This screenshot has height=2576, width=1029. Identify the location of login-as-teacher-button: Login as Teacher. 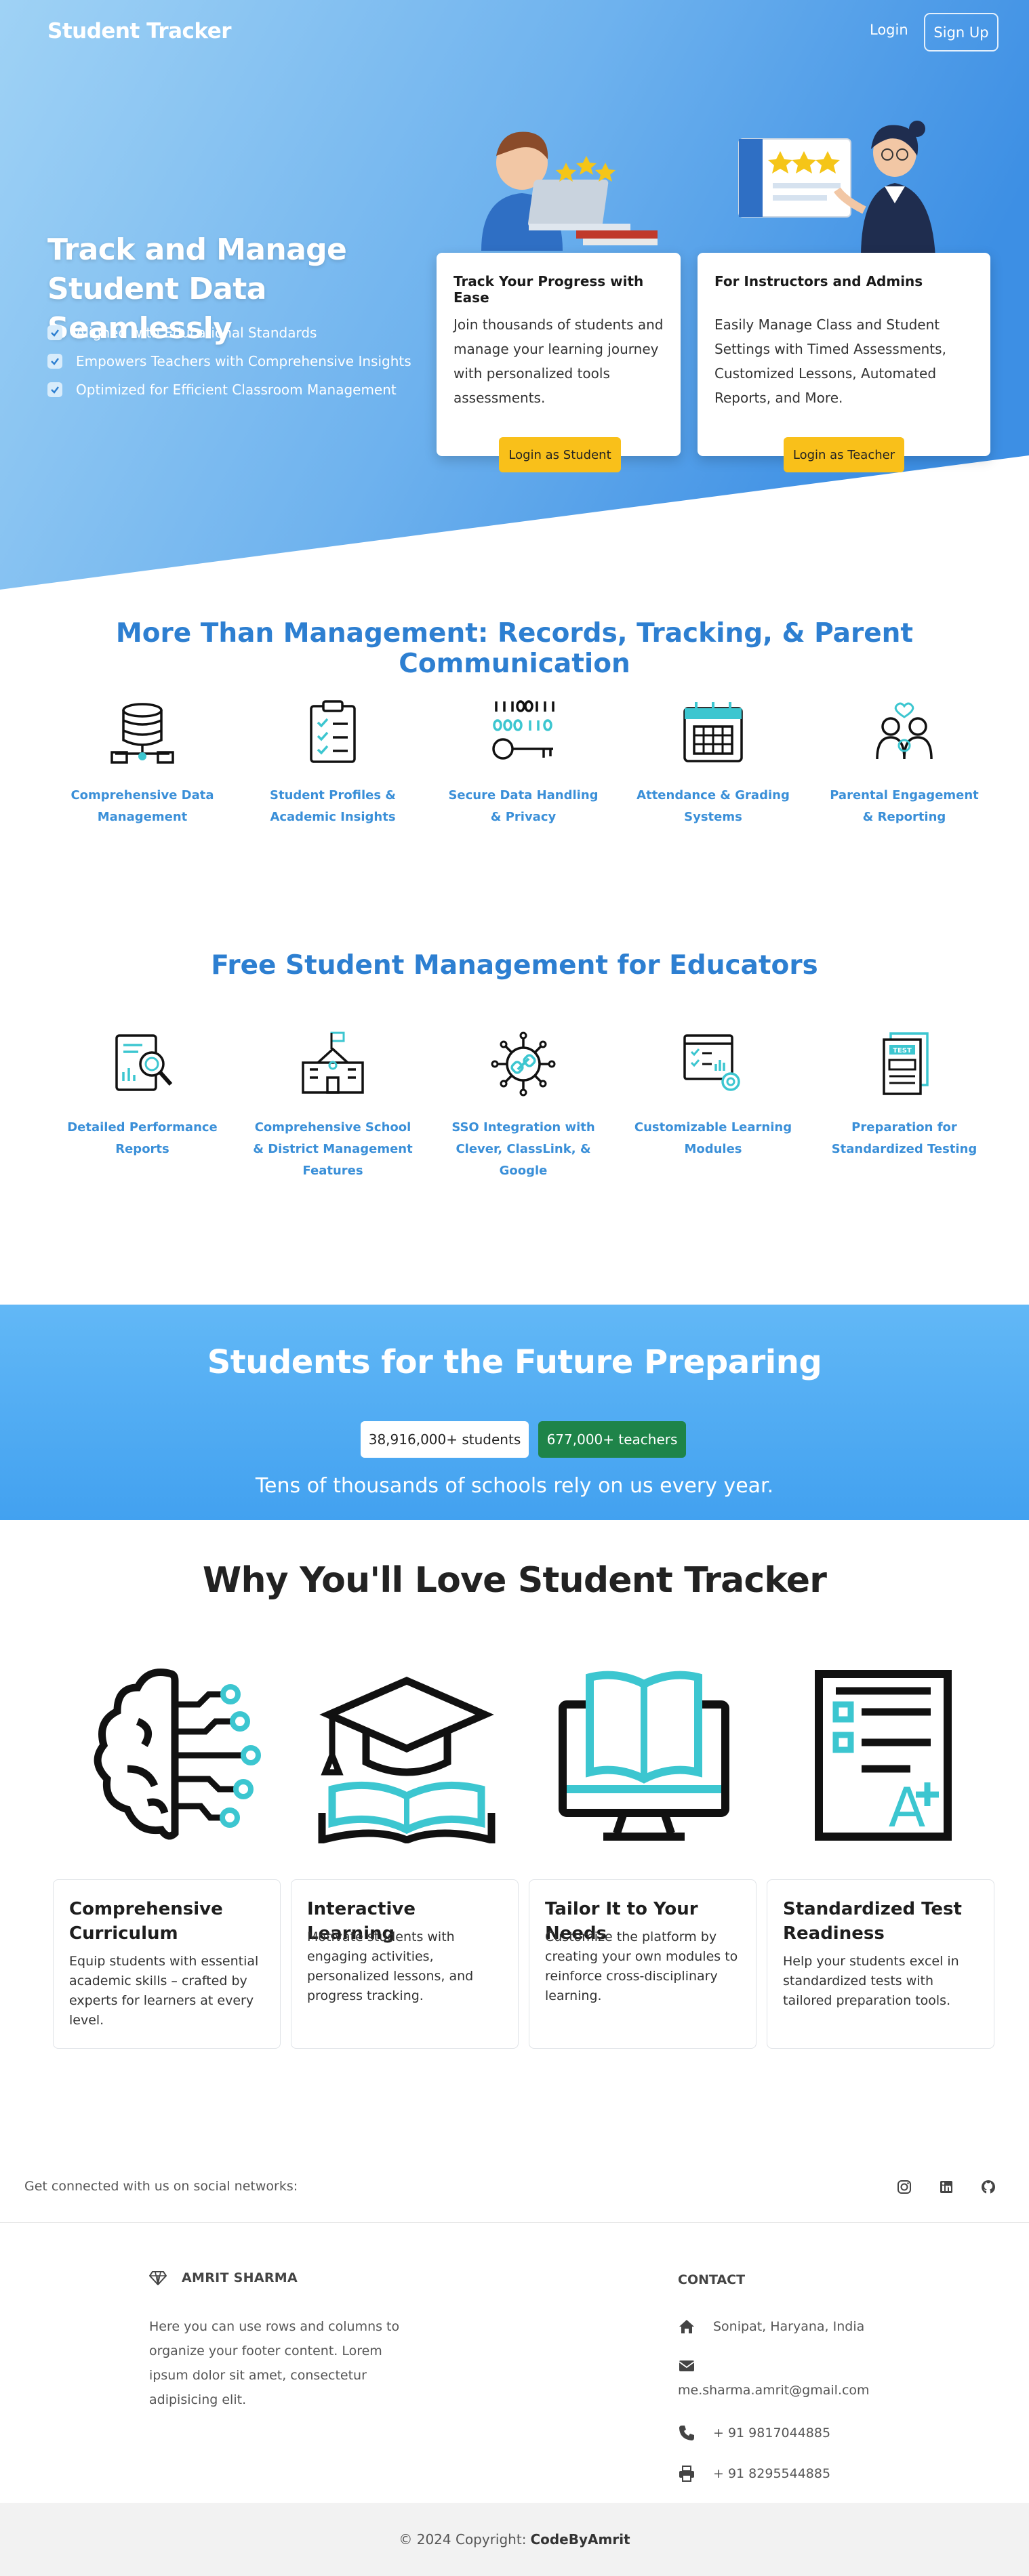
(844, 455).